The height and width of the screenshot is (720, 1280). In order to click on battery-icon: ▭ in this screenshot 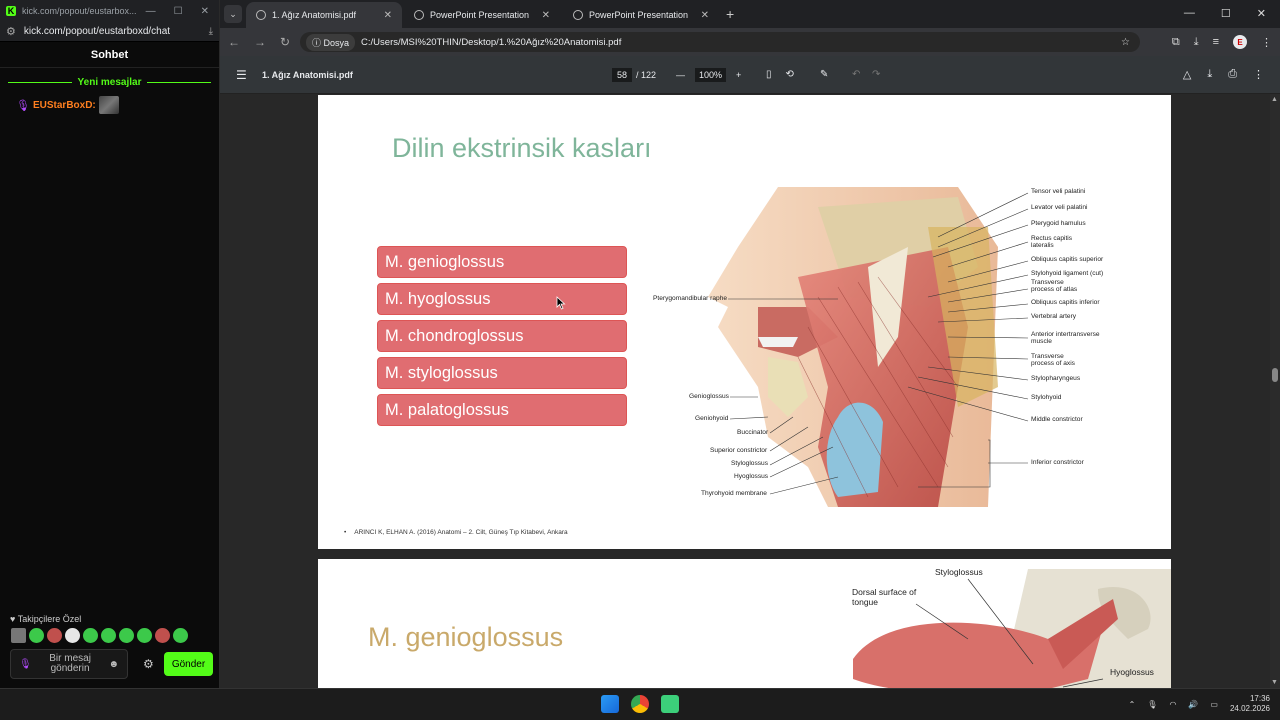, I will do `click(1214, 704)`.